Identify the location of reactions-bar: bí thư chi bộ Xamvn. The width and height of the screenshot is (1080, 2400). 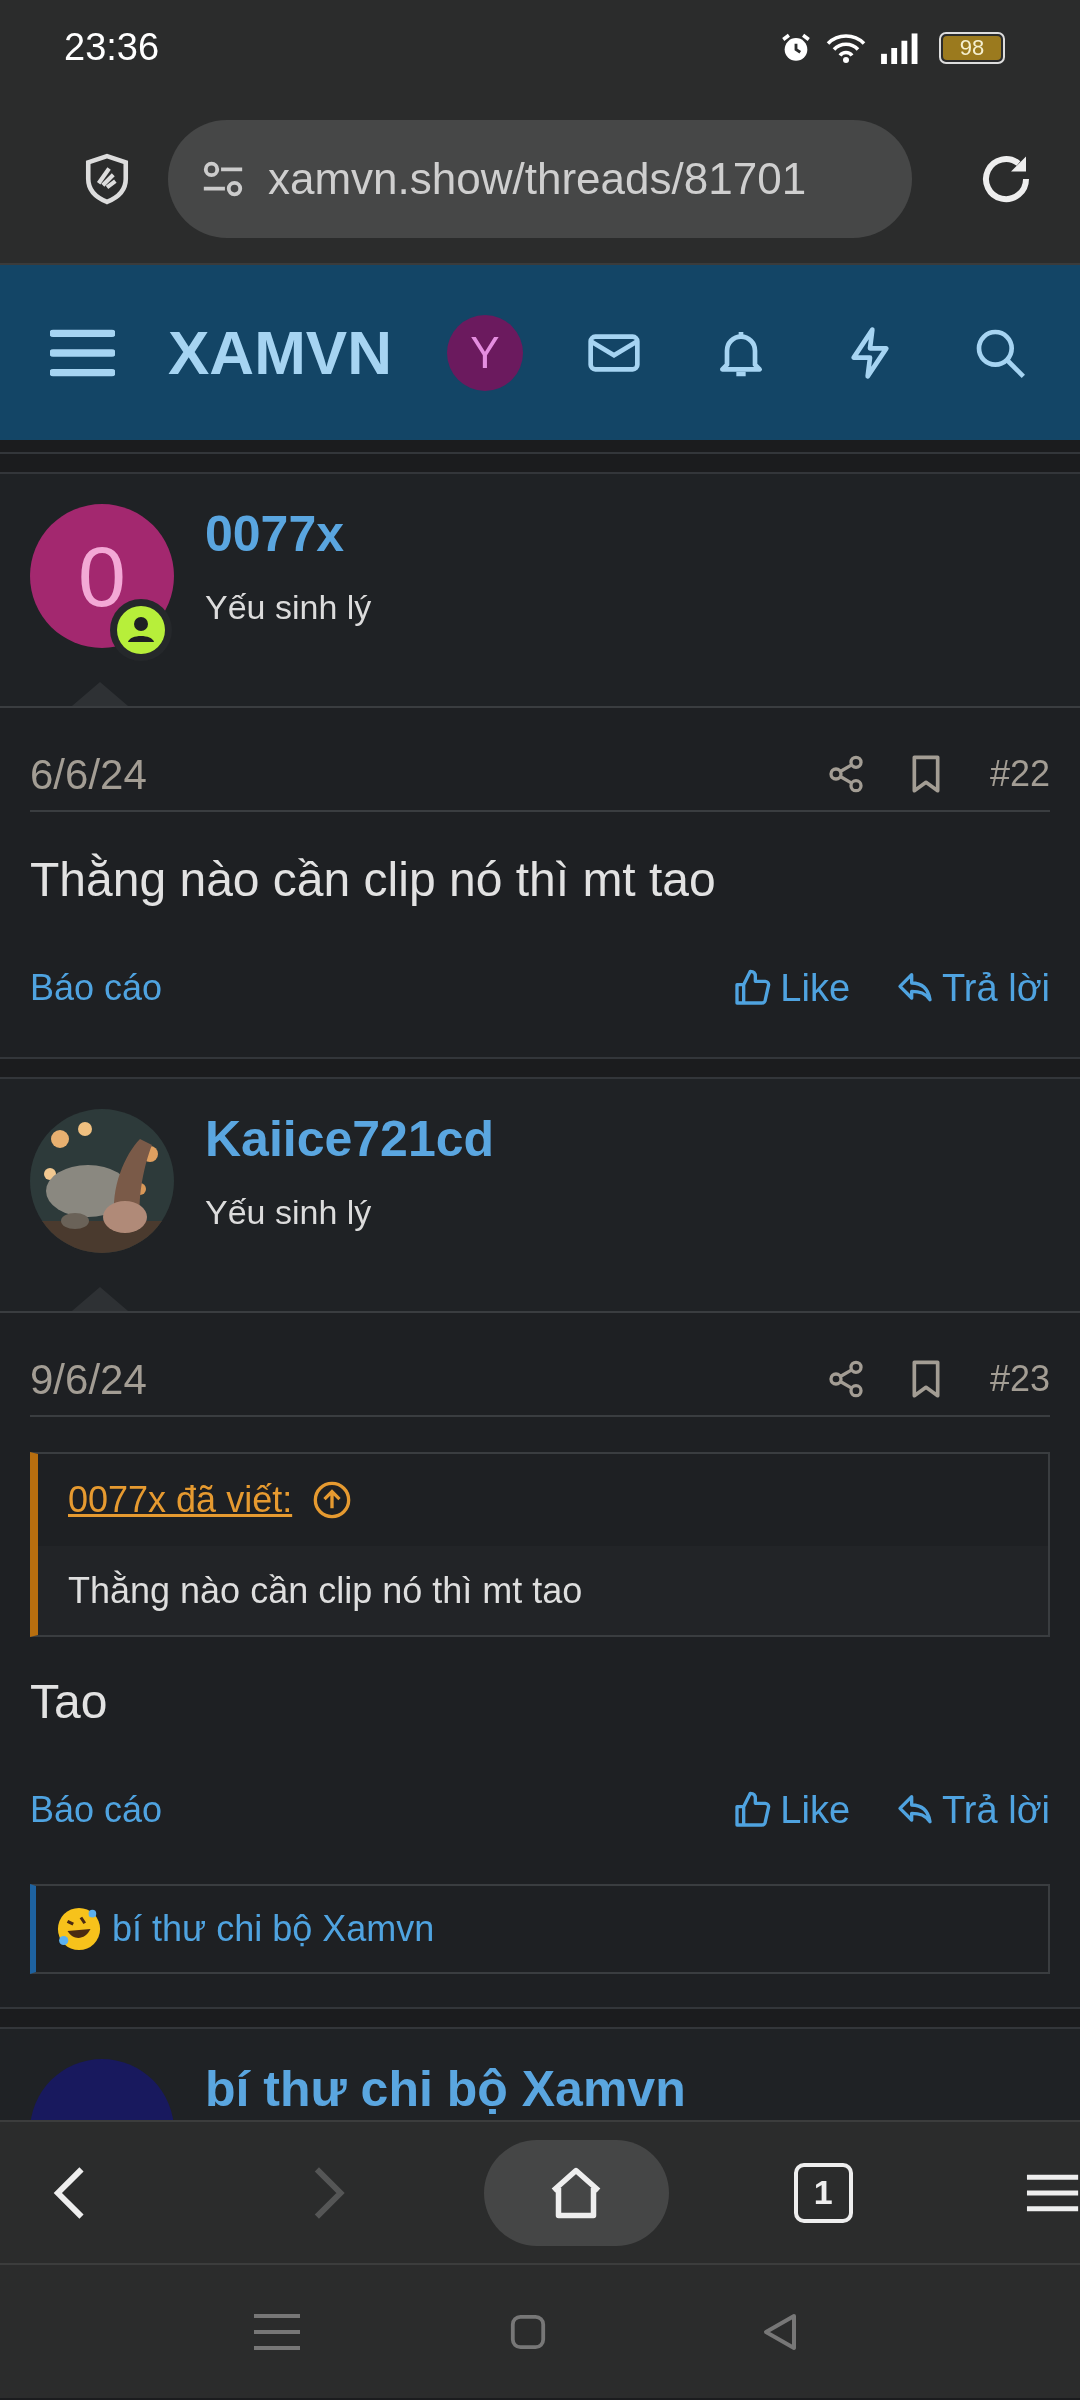
(540, 1929).